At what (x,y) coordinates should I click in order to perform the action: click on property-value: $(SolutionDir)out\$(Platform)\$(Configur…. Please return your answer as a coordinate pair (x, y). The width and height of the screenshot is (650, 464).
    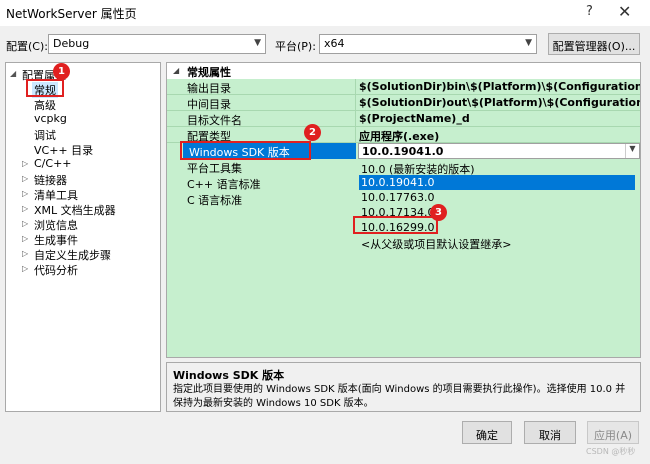
    Looking at the image, I should click on (499, 102).